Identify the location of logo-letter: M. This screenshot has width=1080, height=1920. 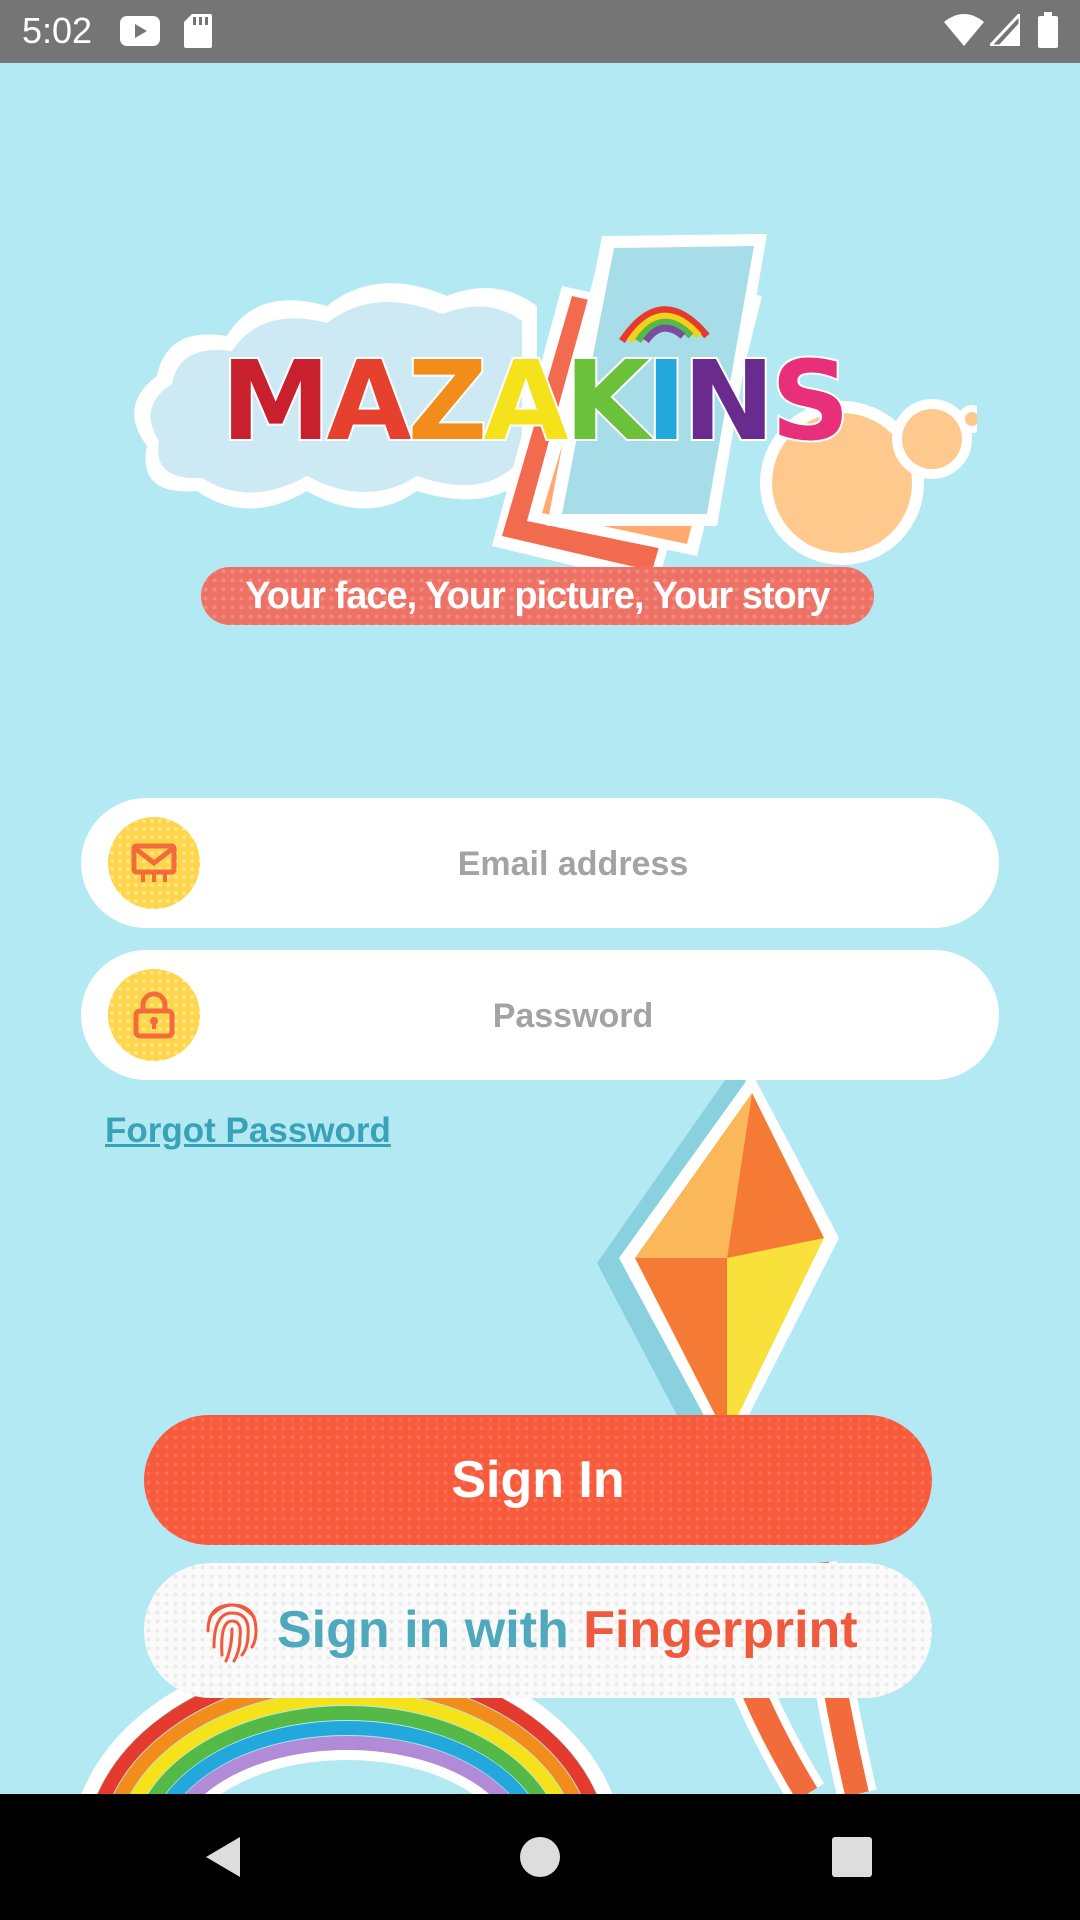
(276, 401).